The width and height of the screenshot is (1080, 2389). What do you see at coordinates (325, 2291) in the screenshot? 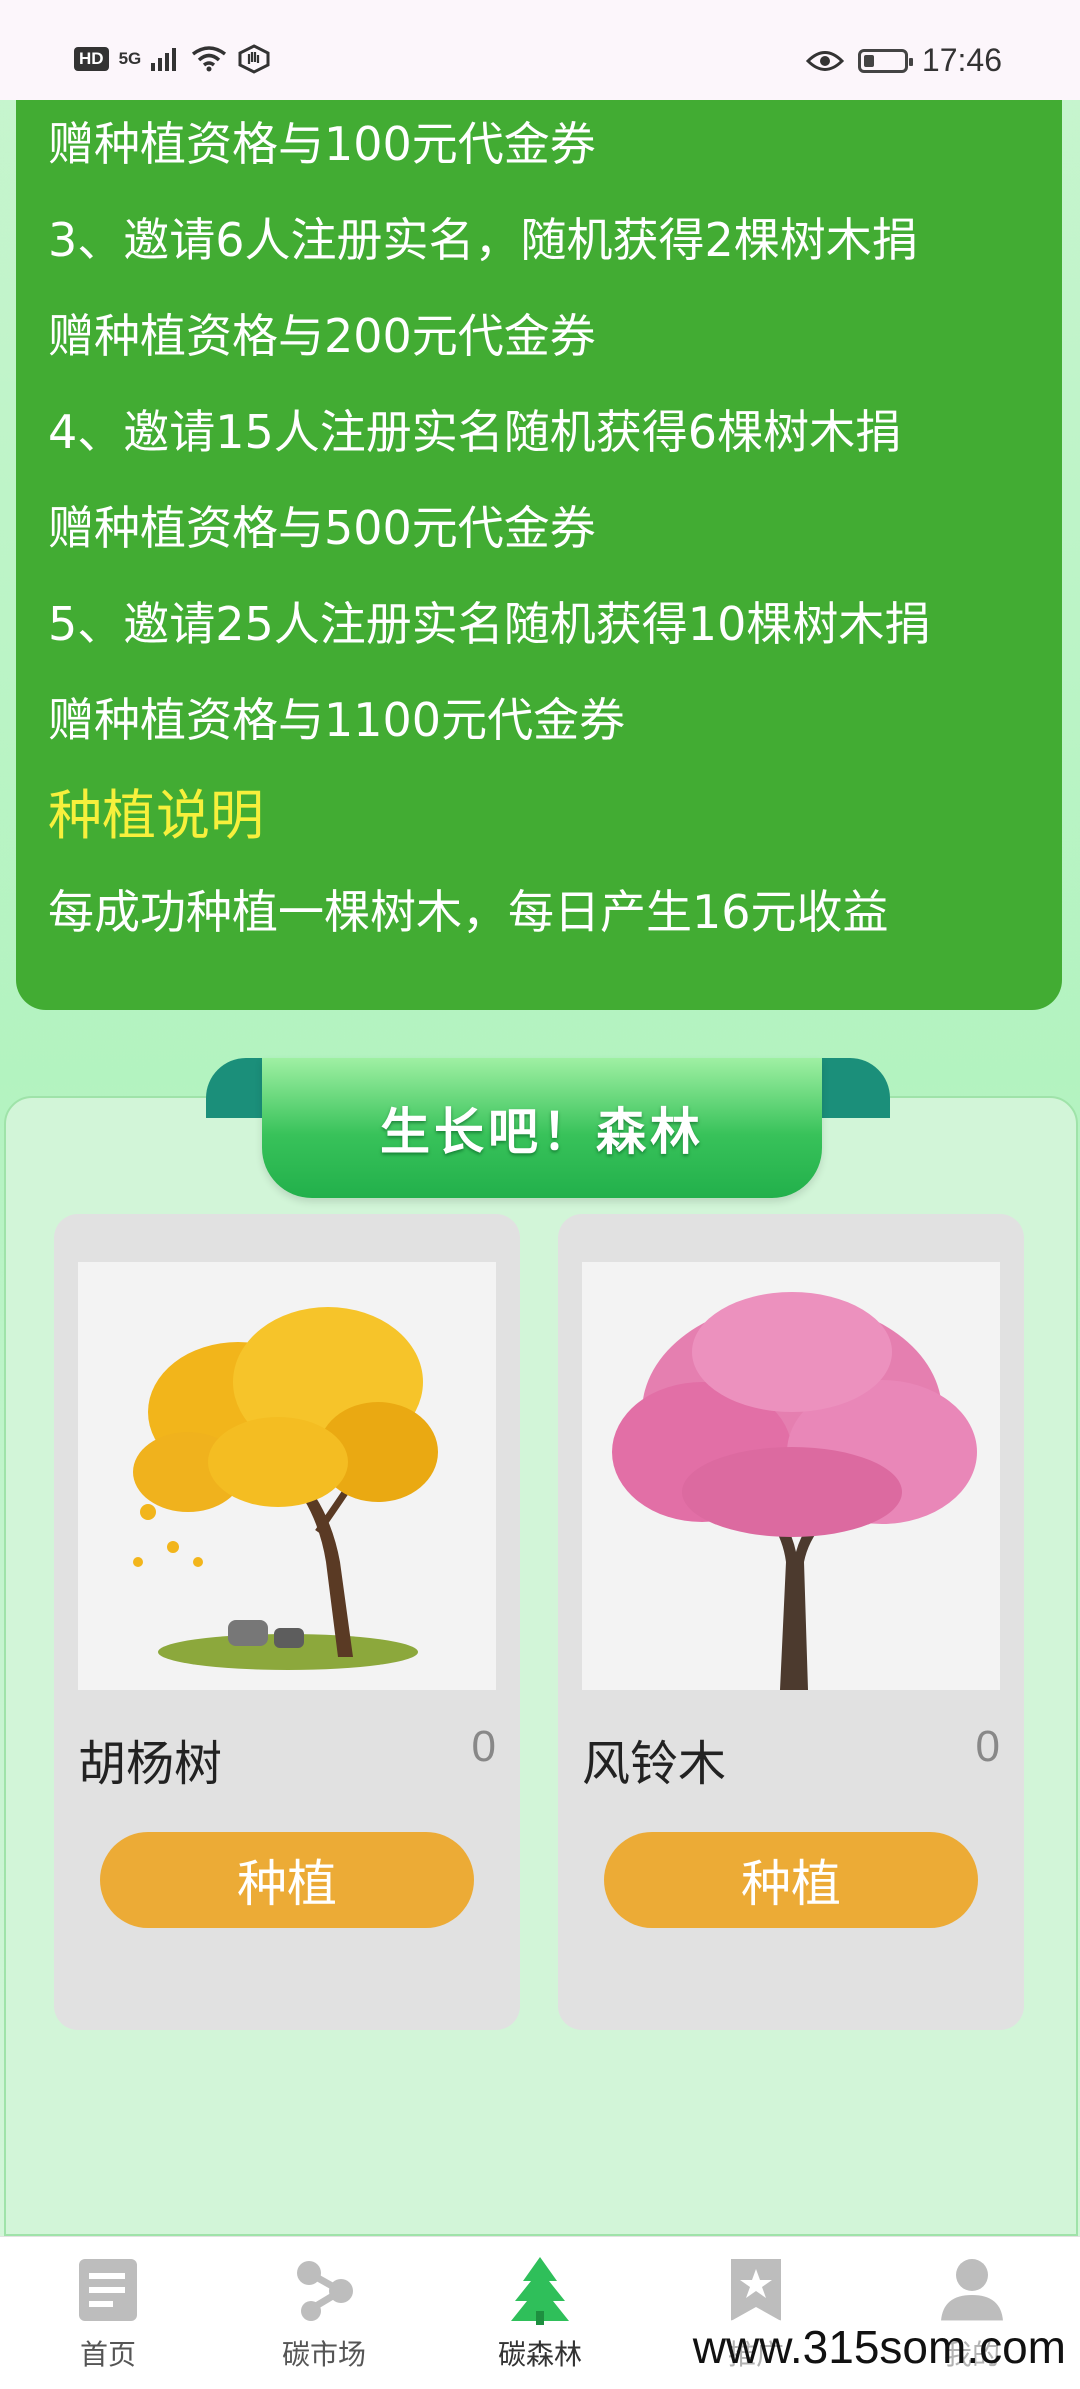
I see `share-nodes-icon` at bounding box center [325, 2291].